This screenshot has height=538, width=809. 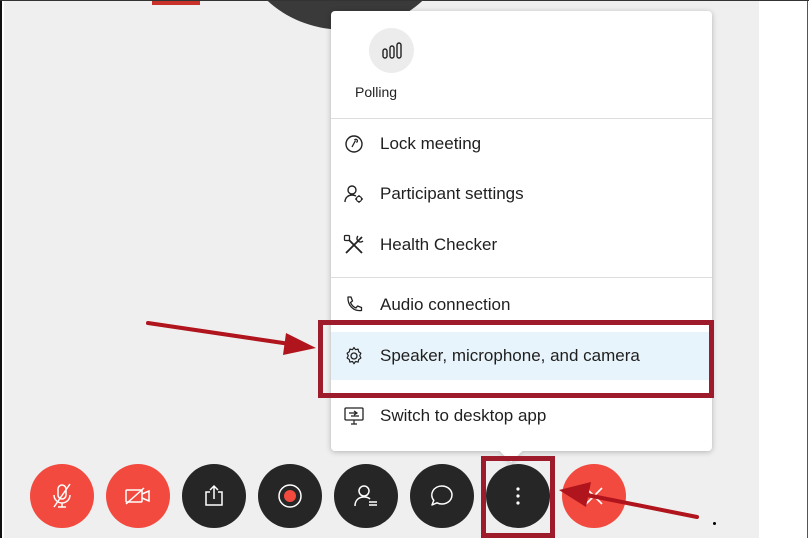 What do you see at coordinates (354, 305) in the screenshot?
I see `phone-icon` at bounding box center [354, 305].